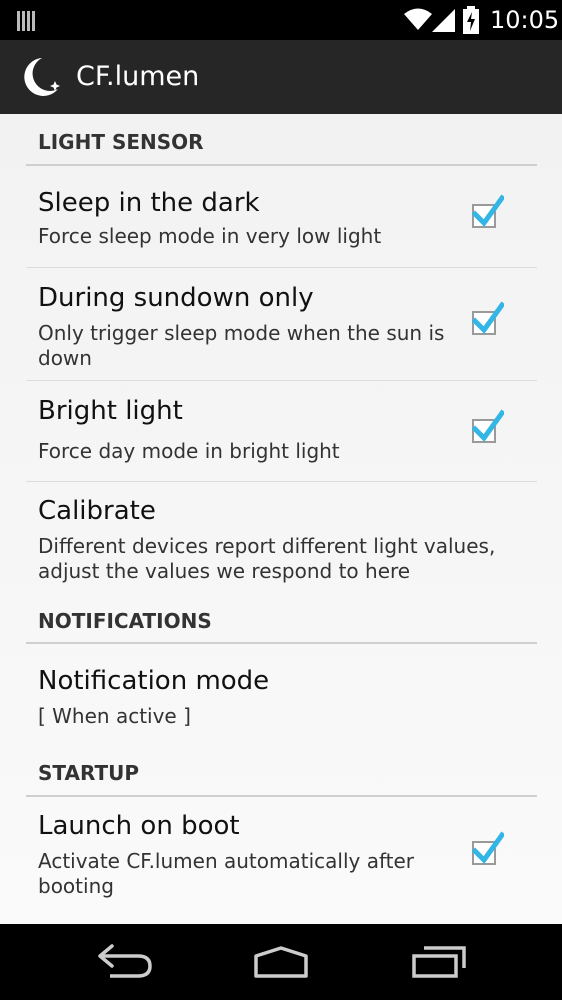  What do you see at coordinates (138, 76) in the screenshot?
I see `app-title: CF.lumen` at bounding box center [138, 76].